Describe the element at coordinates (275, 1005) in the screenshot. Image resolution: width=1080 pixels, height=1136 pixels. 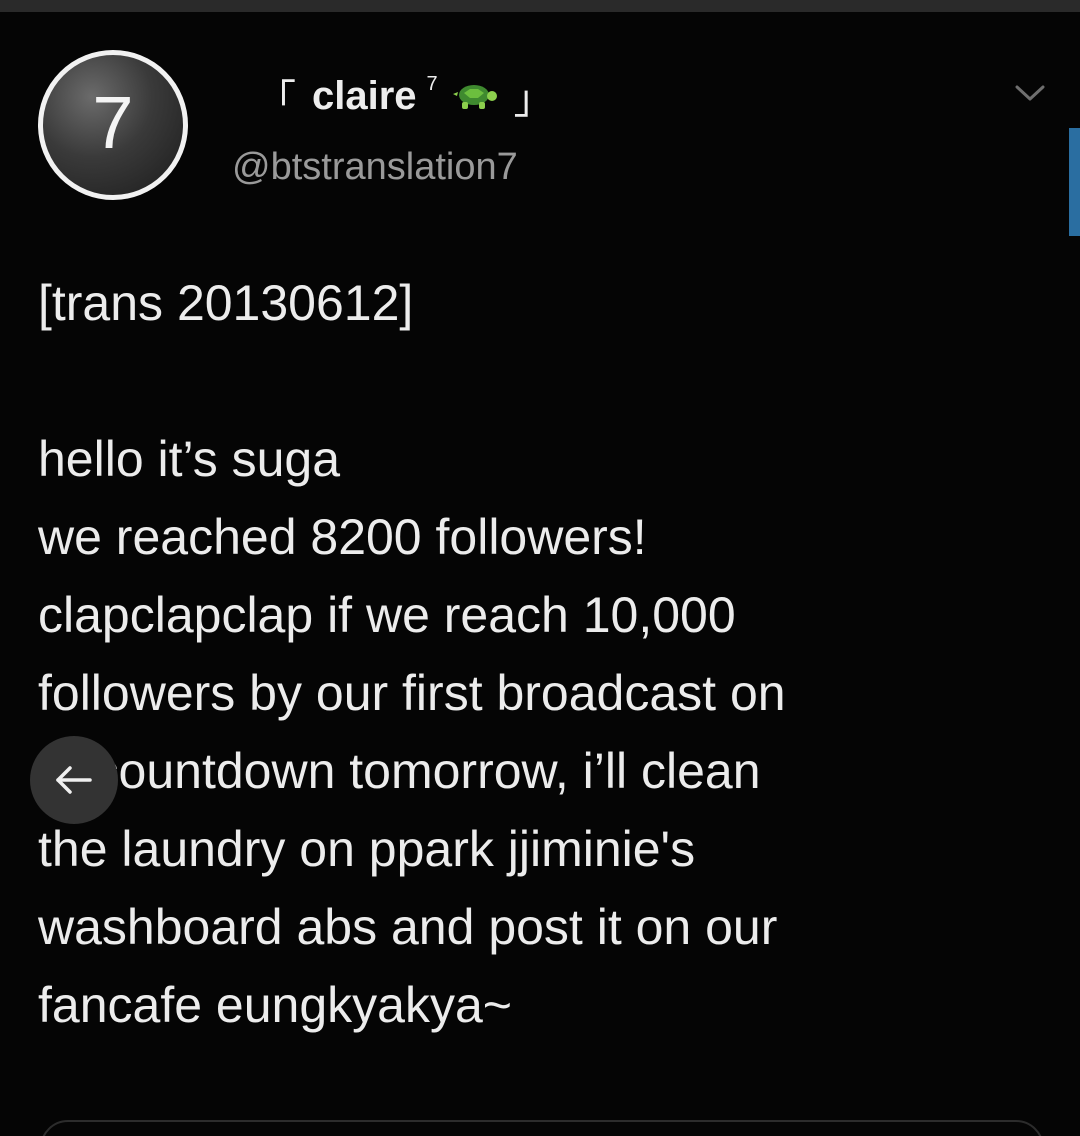
I see `tweet-text-line: fancafe eungkyakya~` at that location.